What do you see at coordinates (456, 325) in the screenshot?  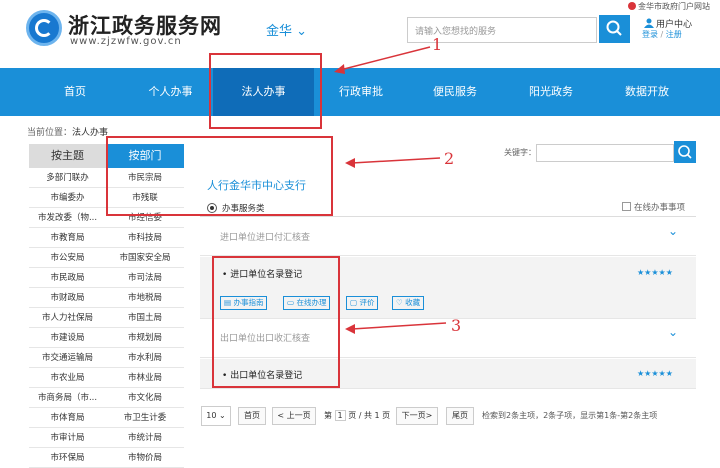 I see `annotation-label-3: 3` at bounding box center [456, 325].